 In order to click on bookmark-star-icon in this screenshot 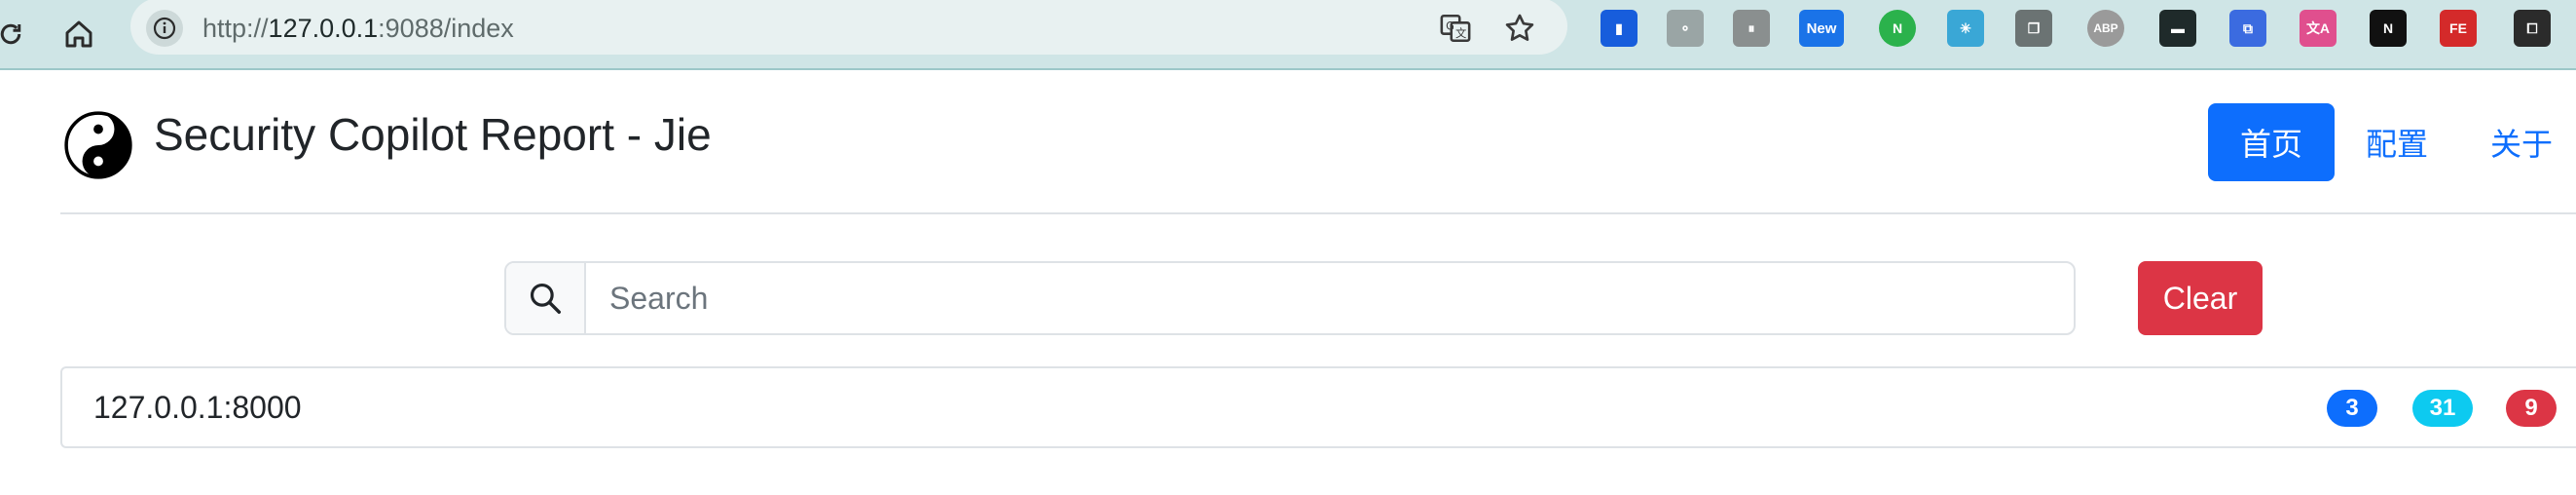, I will do `click(1519, 28)`.